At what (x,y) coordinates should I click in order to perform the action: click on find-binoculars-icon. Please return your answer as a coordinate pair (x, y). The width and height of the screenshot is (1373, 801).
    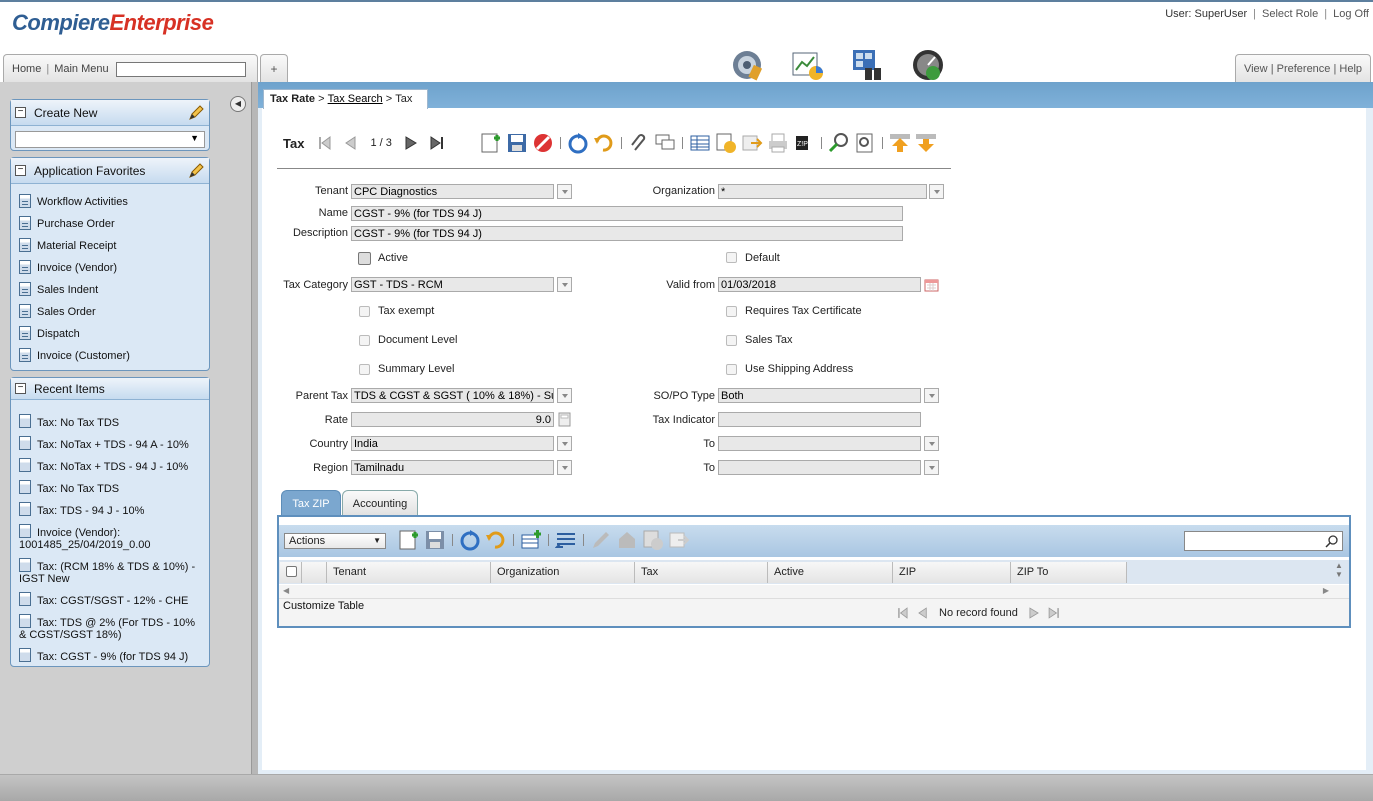
    Looking at the image, I should click on (868, 65).